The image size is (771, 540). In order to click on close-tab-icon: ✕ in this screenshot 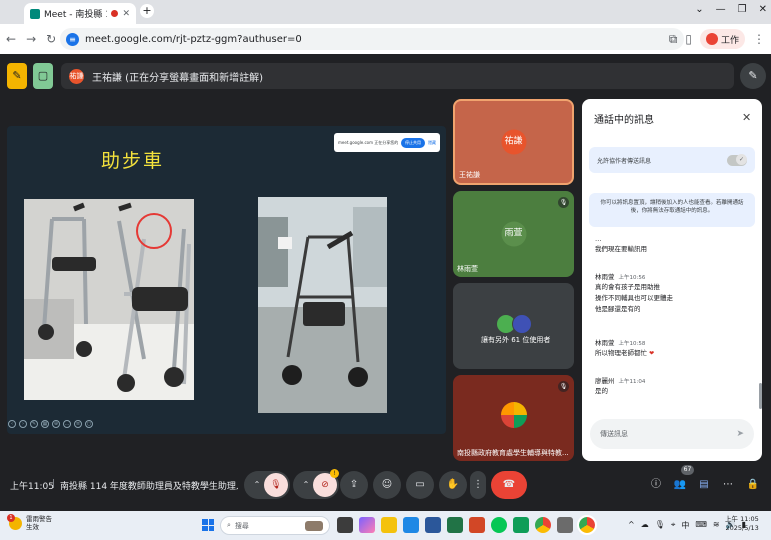, I will do `click(126, 14)`.